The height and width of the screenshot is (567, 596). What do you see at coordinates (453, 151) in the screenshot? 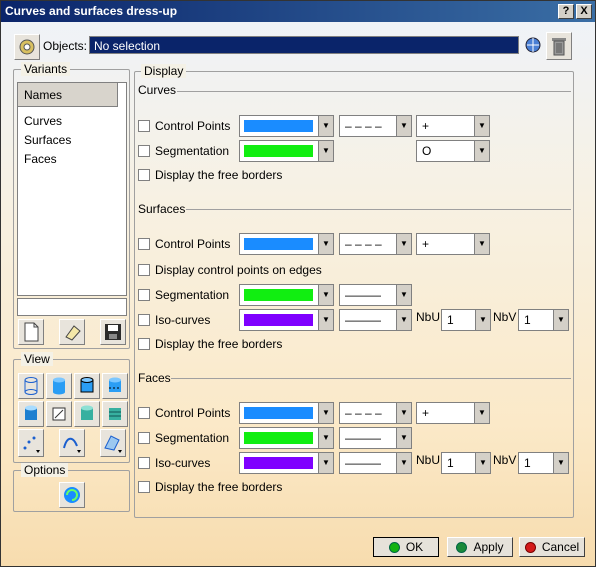
I see `curves-segmentation-symbol: O ▼` at bounding box center [453, 151].